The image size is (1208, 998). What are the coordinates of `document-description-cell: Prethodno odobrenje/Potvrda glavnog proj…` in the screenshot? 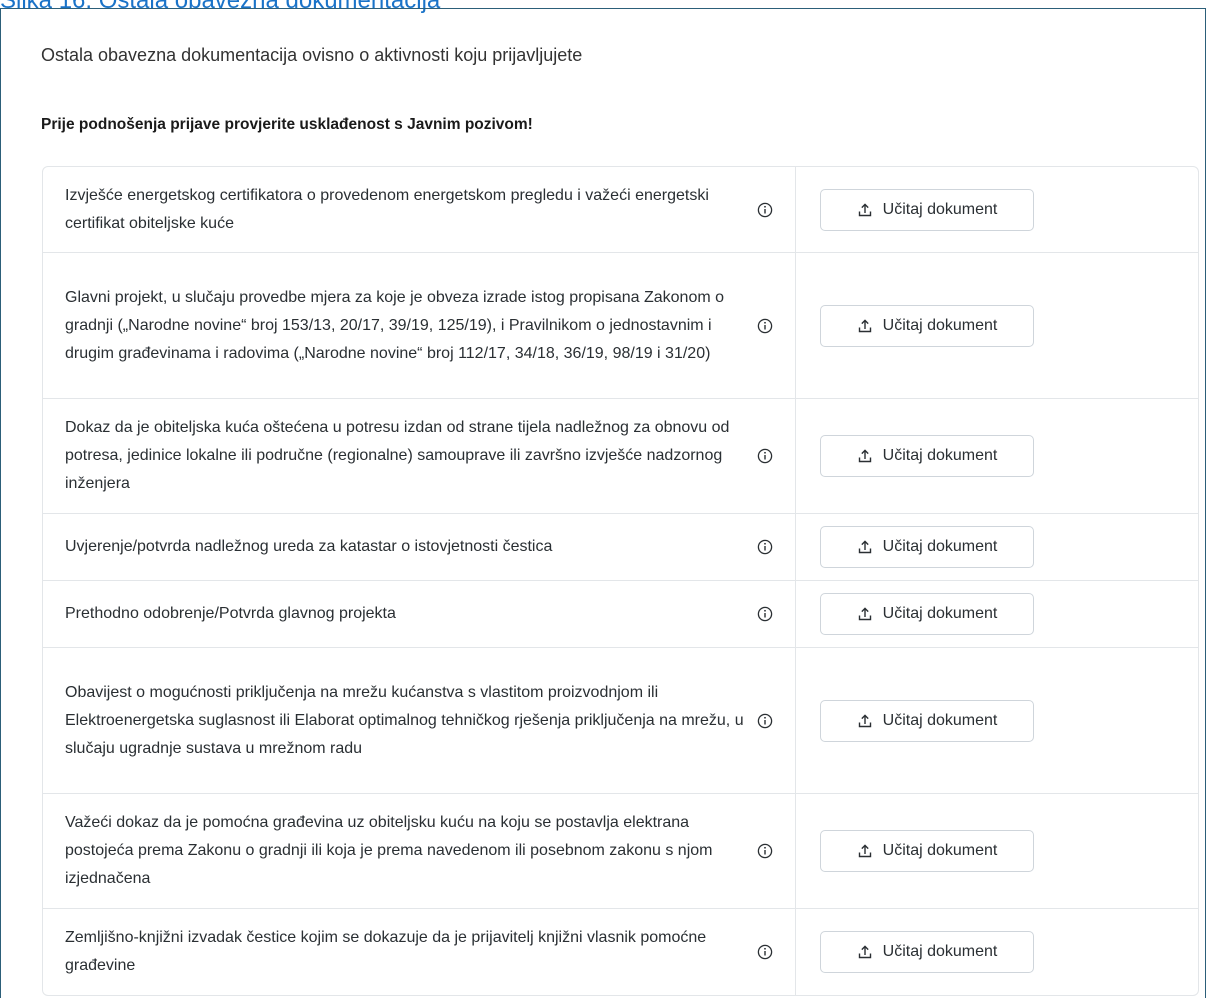 It's located at (419, 614).